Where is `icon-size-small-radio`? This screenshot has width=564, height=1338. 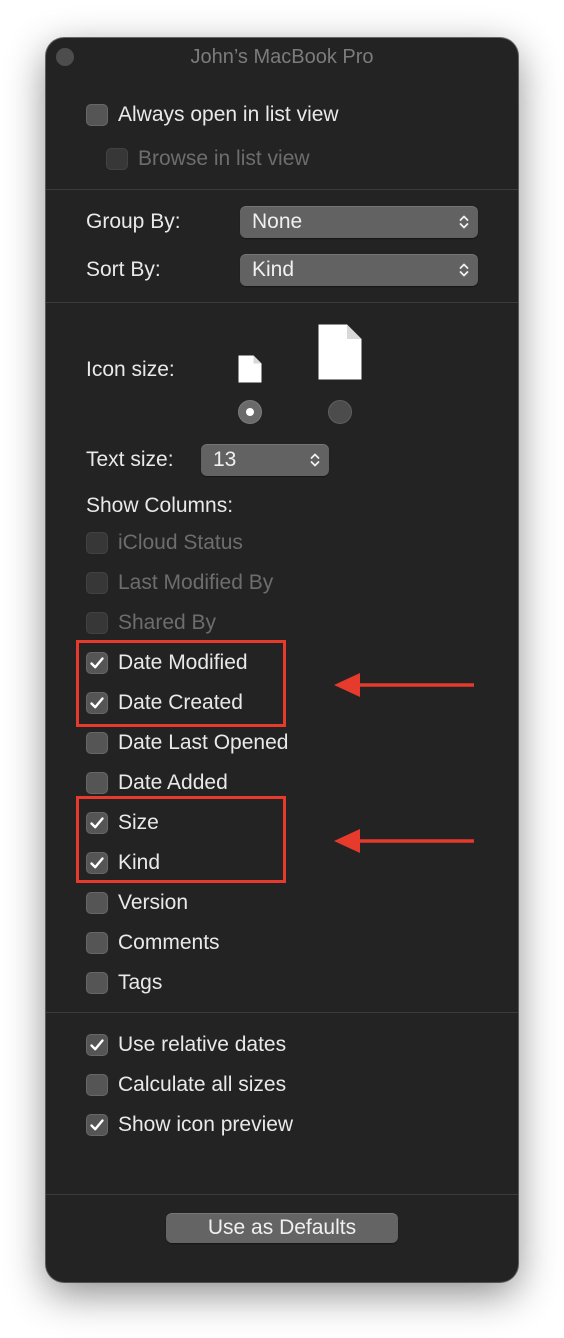 icon-size-small-radio is located at coordinates (250, 412).